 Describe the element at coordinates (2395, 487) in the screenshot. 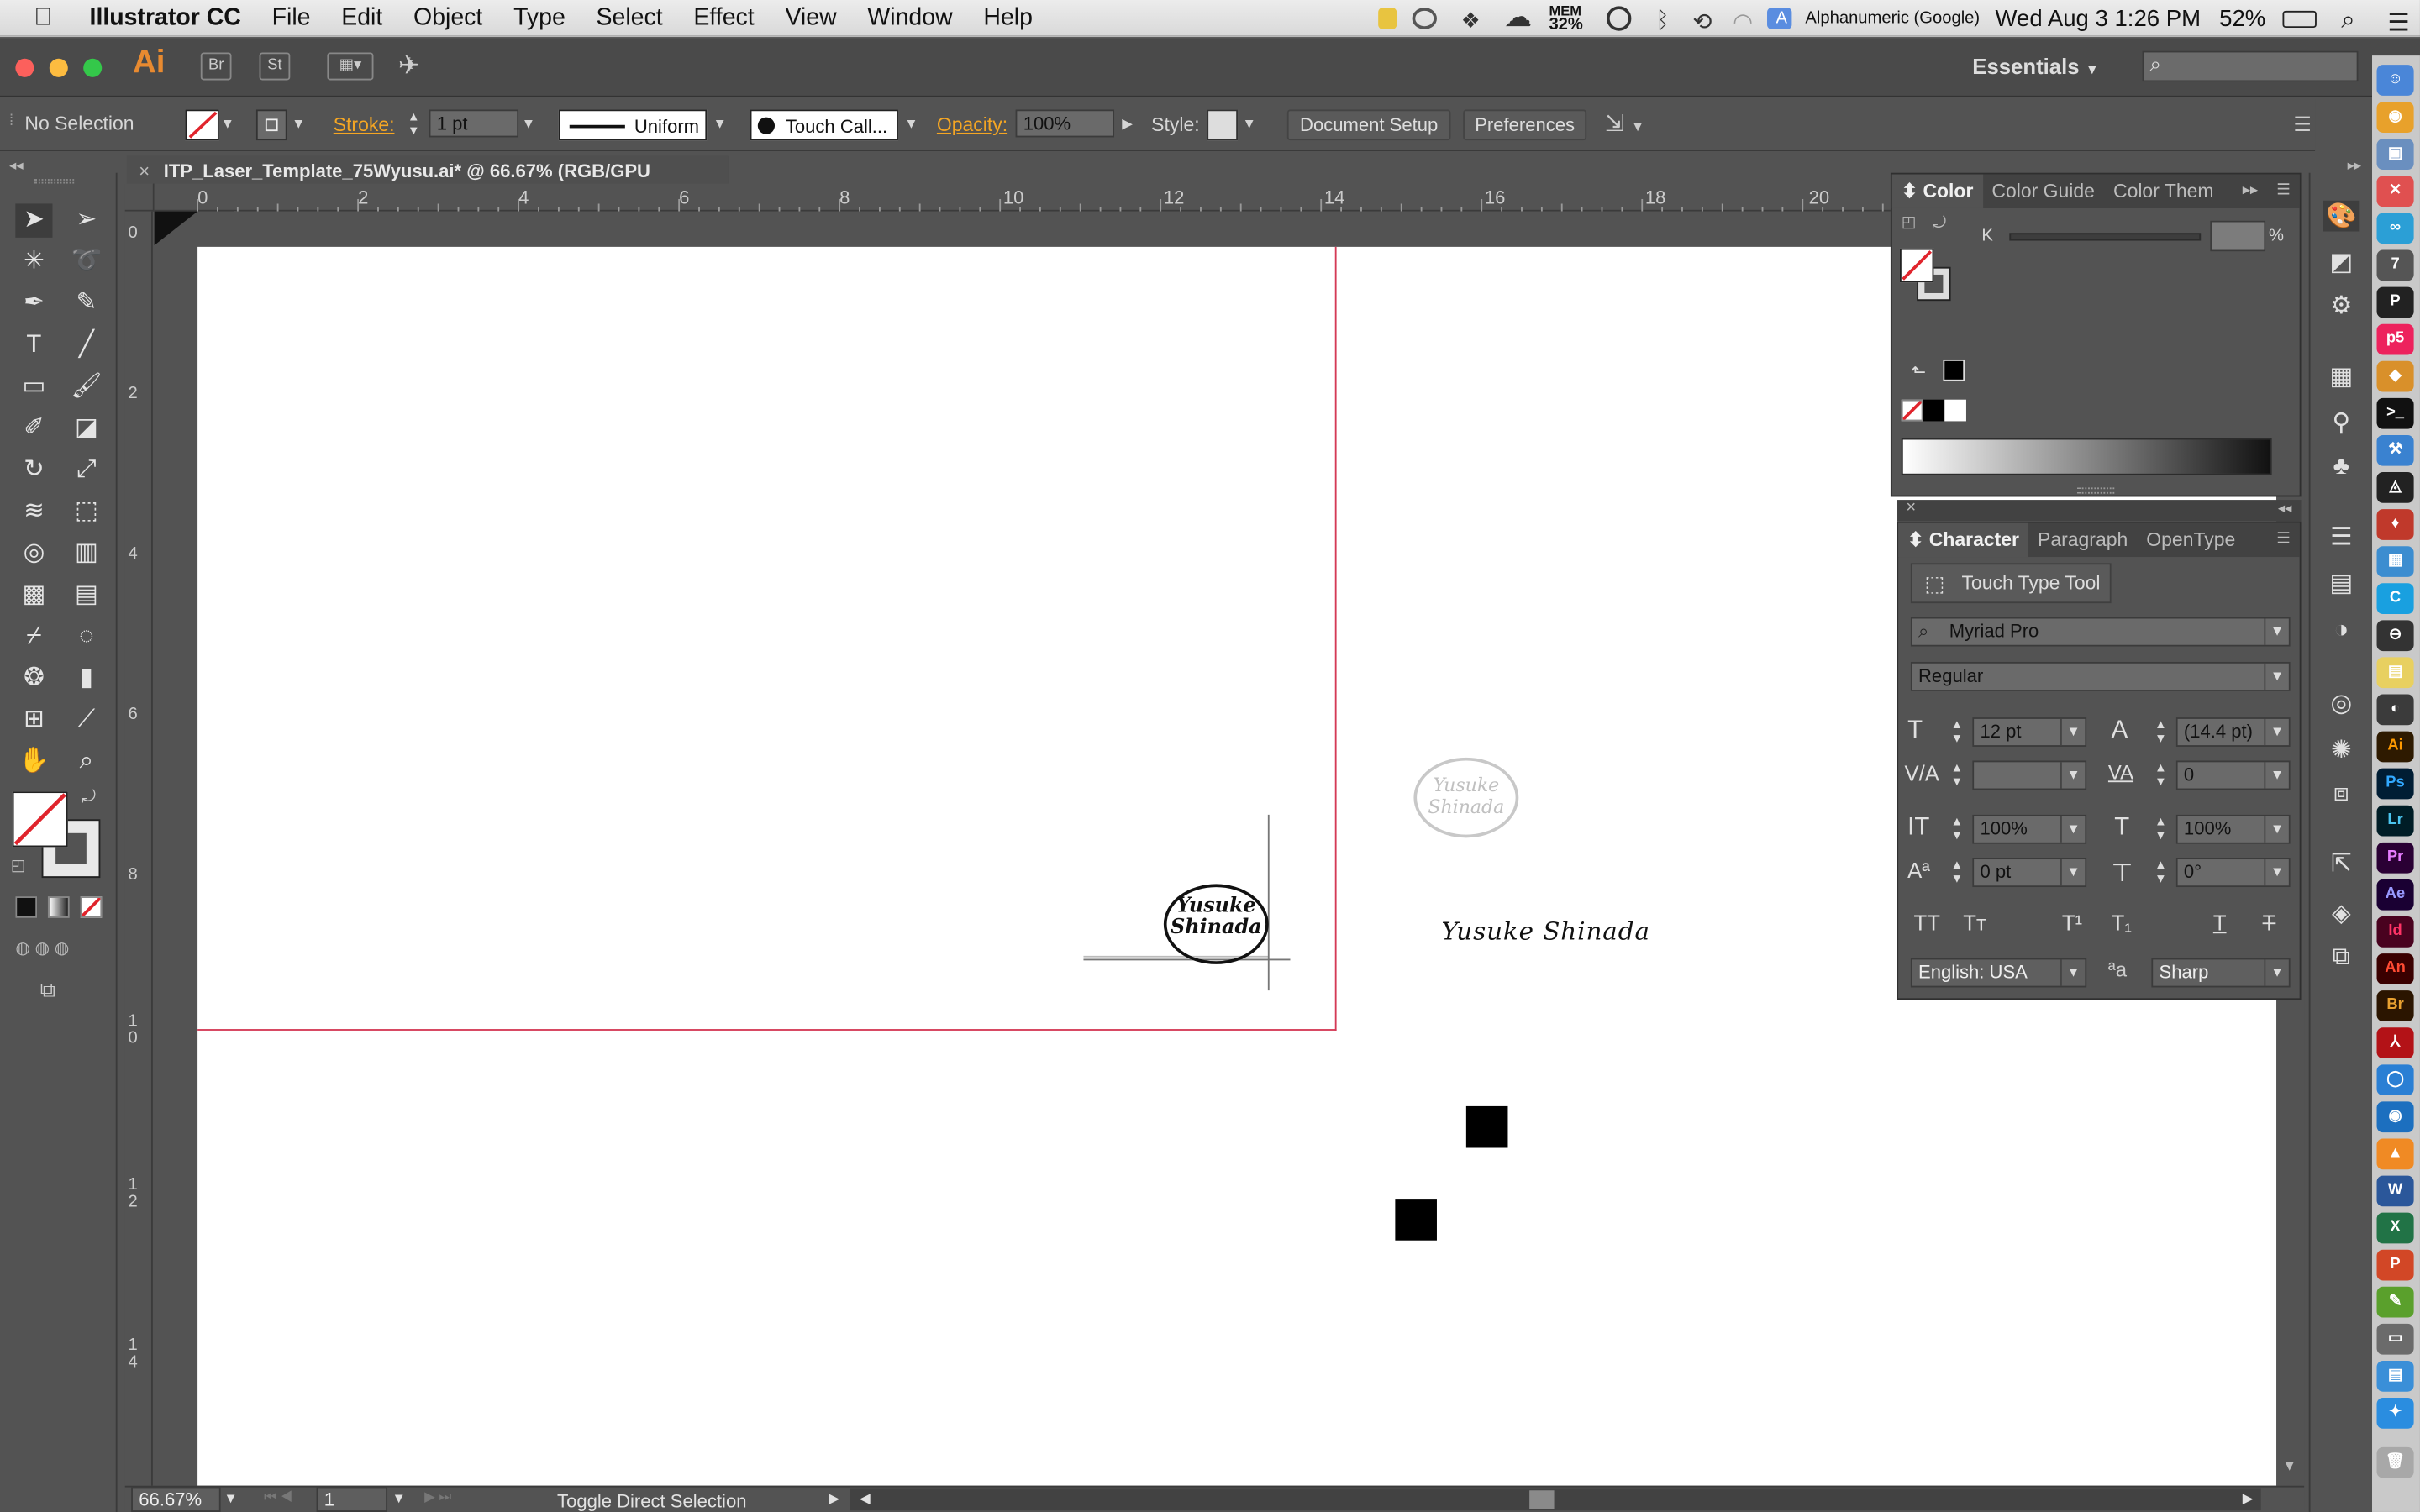

I see `unity-dock-icon: ◬` at that location.